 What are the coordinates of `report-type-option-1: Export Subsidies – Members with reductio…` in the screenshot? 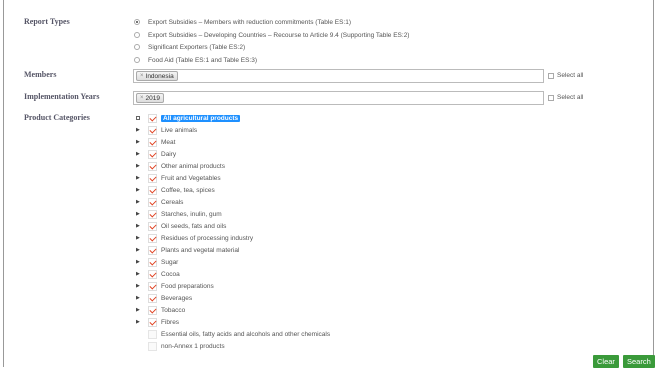 It's located at (242, 22).